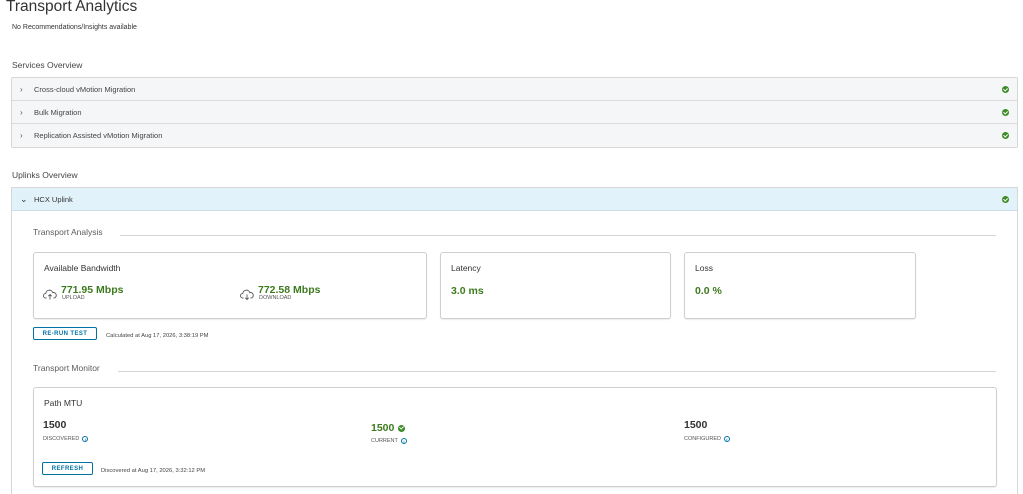  Describe the element at coordinates (85, 89) in the screenshot. I see `service-label: Cross-cloud vMotion Migration` at that location.